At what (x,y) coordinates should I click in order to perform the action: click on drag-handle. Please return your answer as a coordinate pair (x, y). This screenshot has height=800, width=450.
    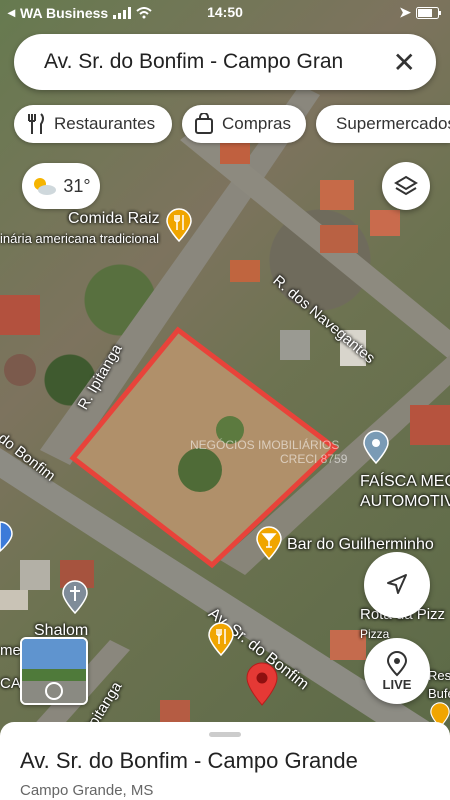
    Looking at the image, I should click on (225, 734).